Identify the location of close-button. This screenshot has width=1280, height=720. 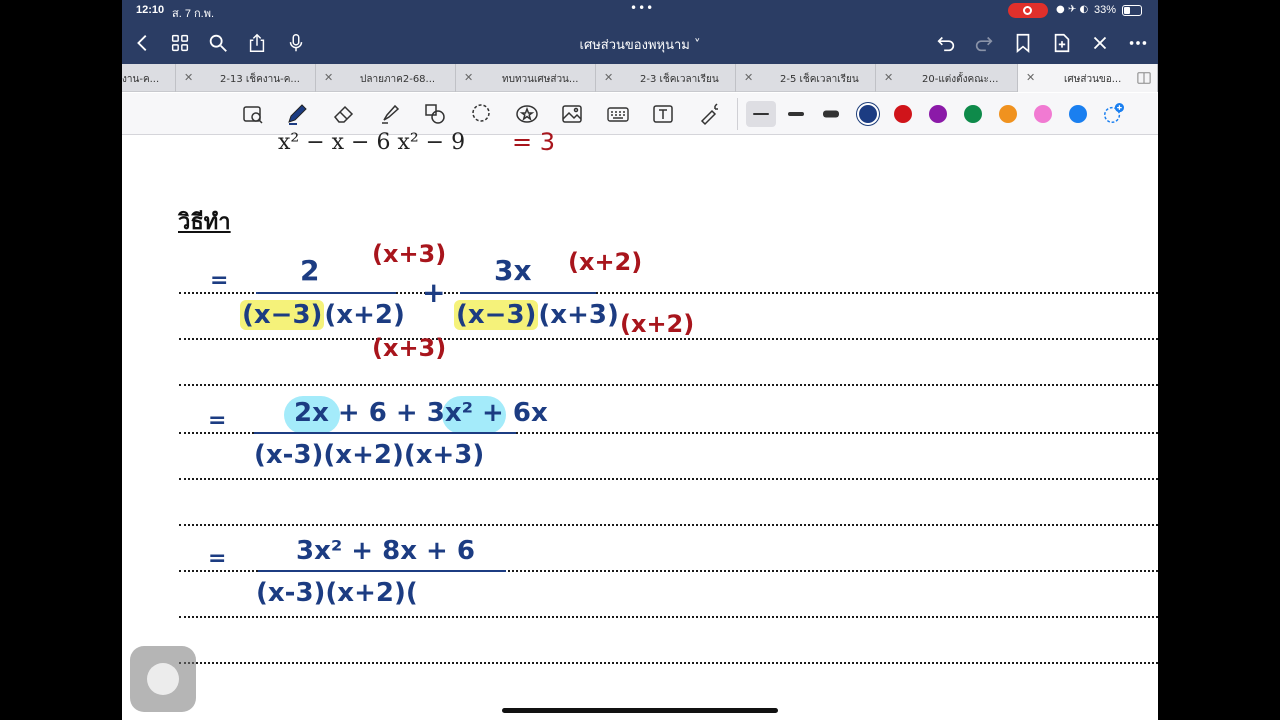
(1100, 43).